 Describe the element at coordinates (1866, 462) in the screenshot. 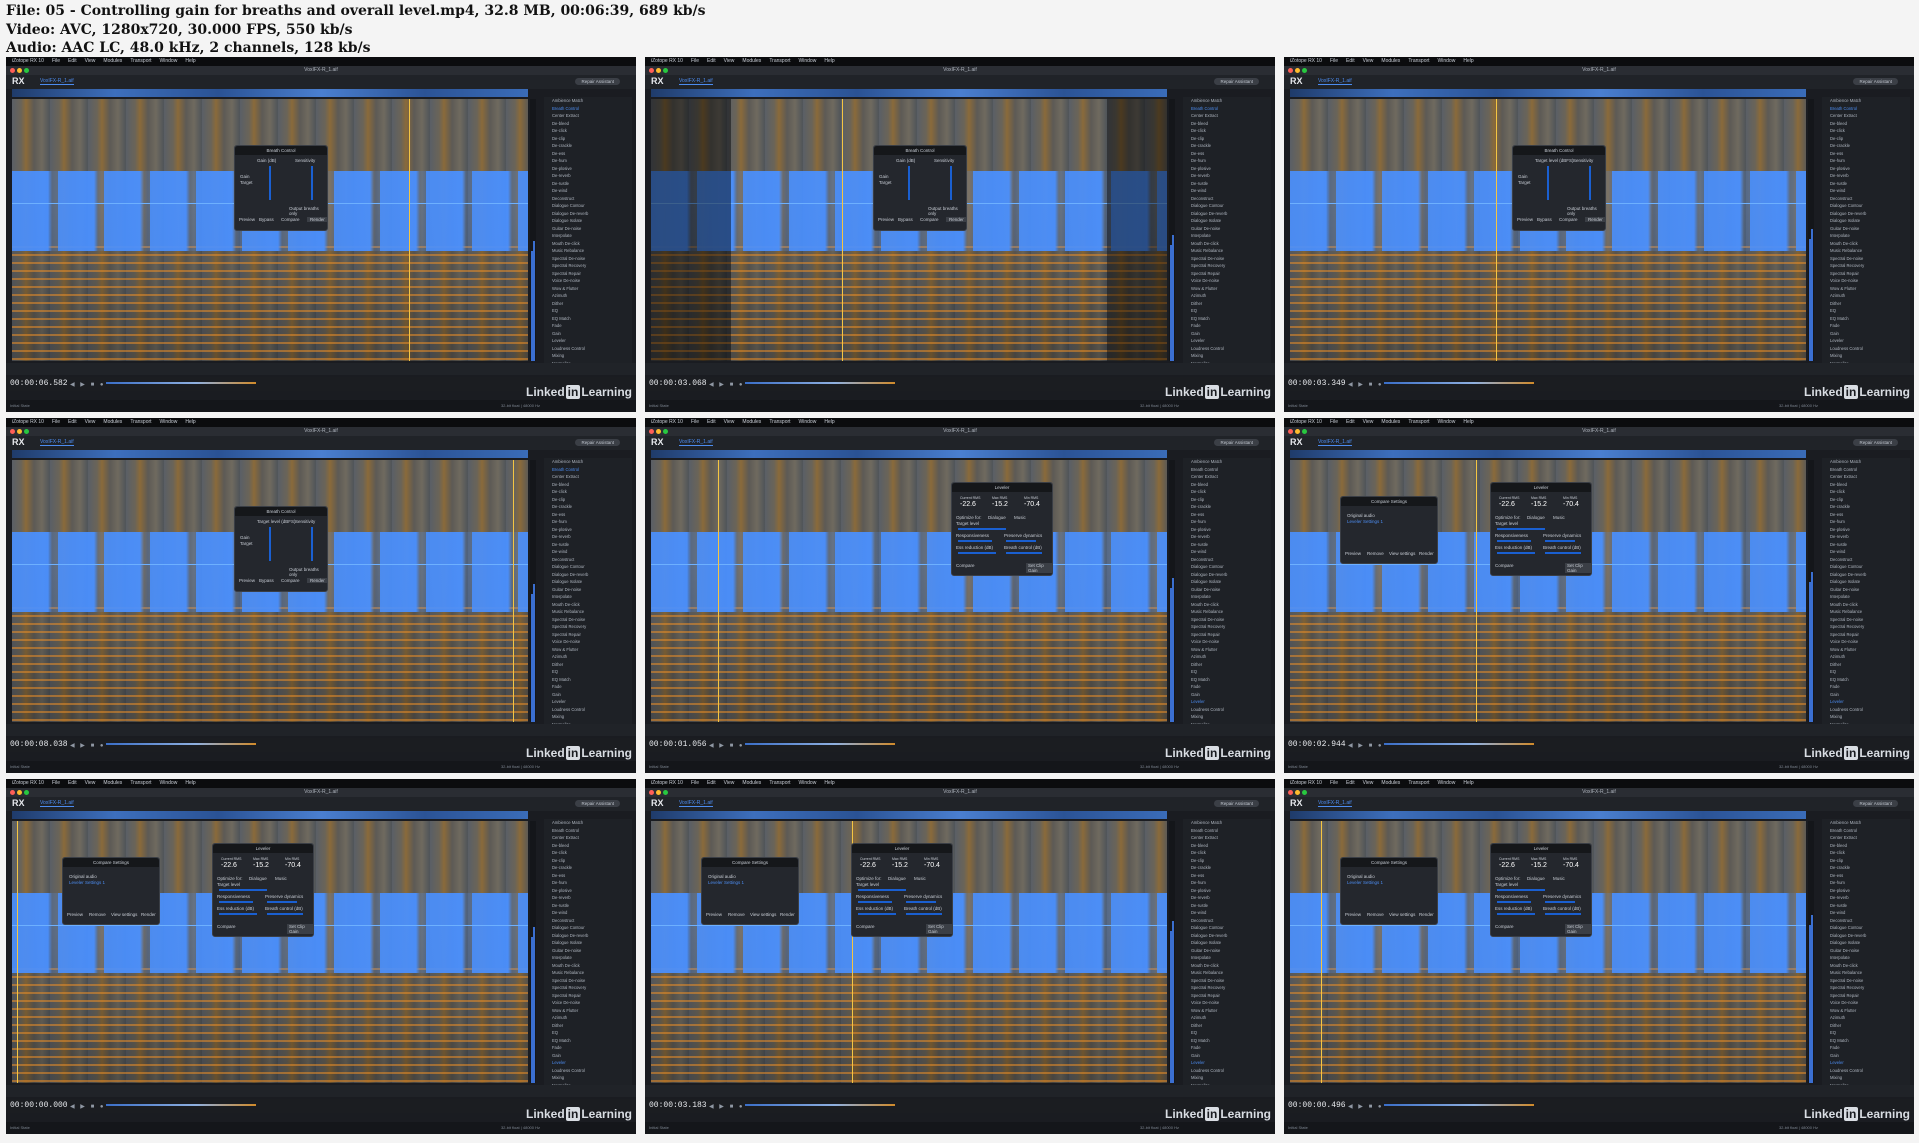

I see `module-list-item: Ambience Match` at that location.